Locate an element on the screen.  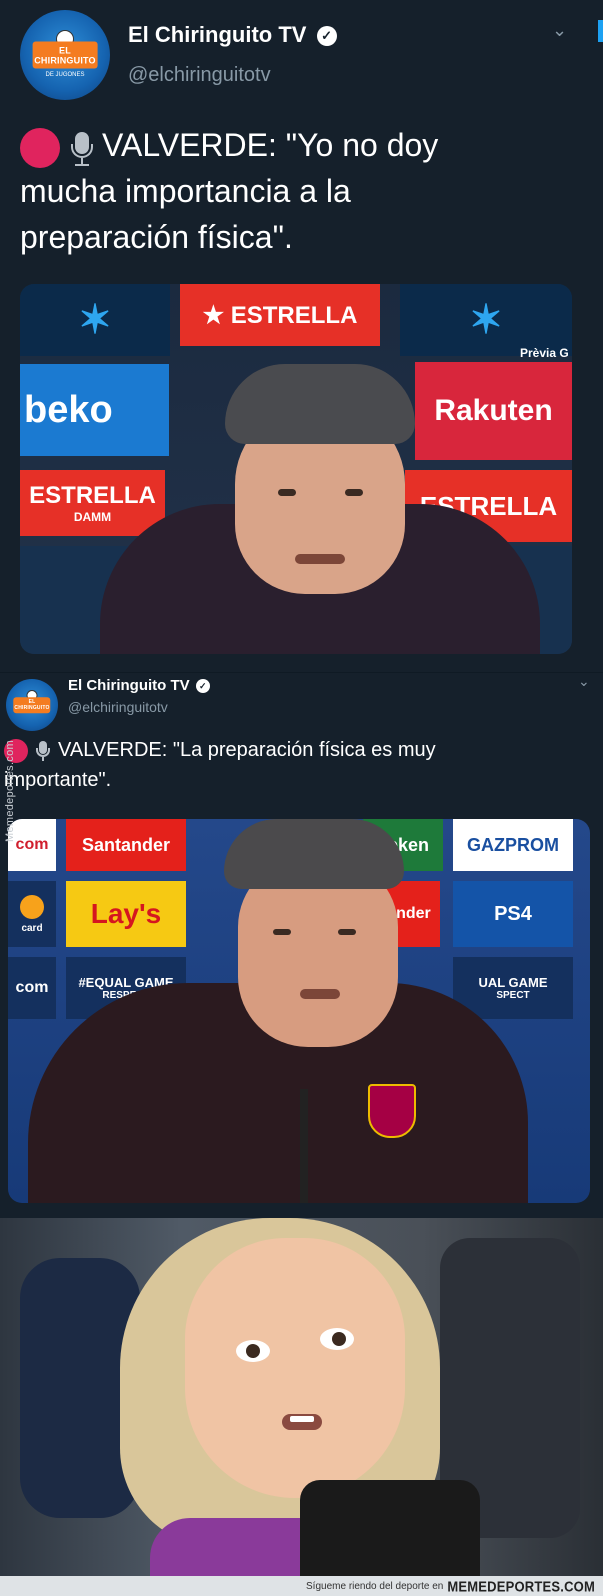
avatar: EL CHIRINGUITO is located at coordinates (32, 705).